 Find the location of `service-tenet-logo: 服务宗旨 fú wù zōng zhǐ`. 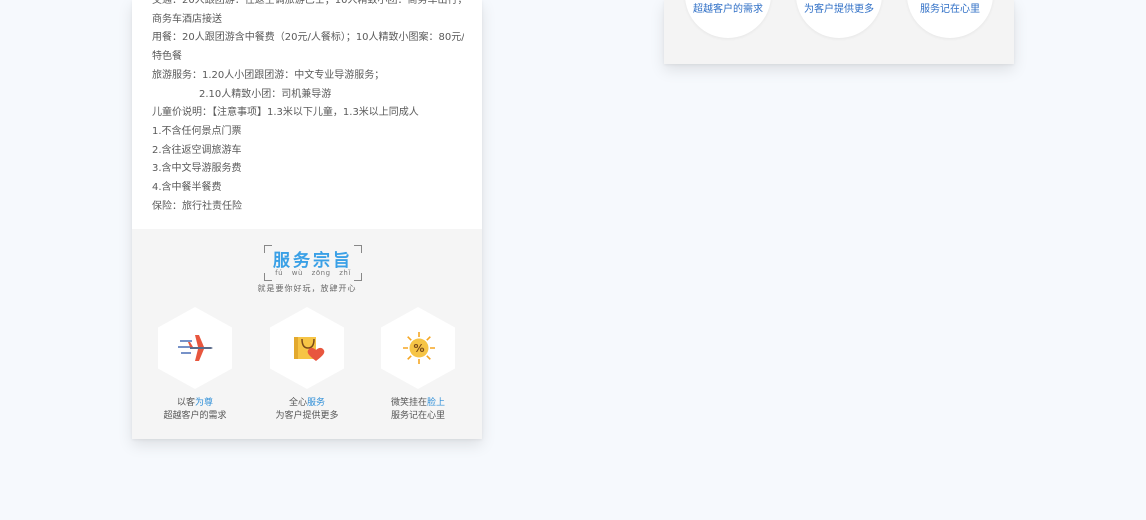

service-tenet-logo: 服务宗旨 fú wù zōng zhǐ is located at coordinates (313, 263).